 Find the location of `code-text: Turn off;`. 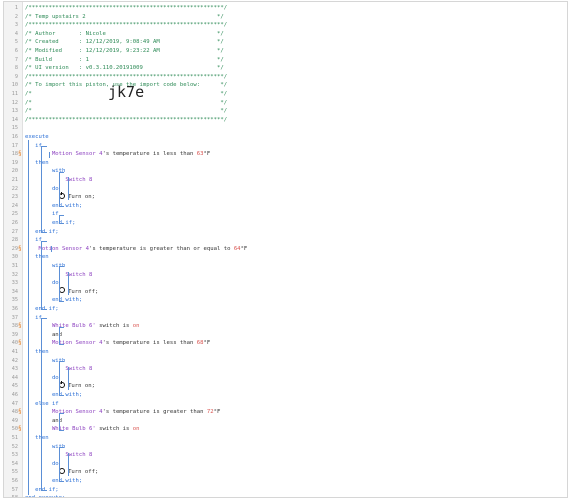

code-text: Turn off; is located at coordinates (83, 291).